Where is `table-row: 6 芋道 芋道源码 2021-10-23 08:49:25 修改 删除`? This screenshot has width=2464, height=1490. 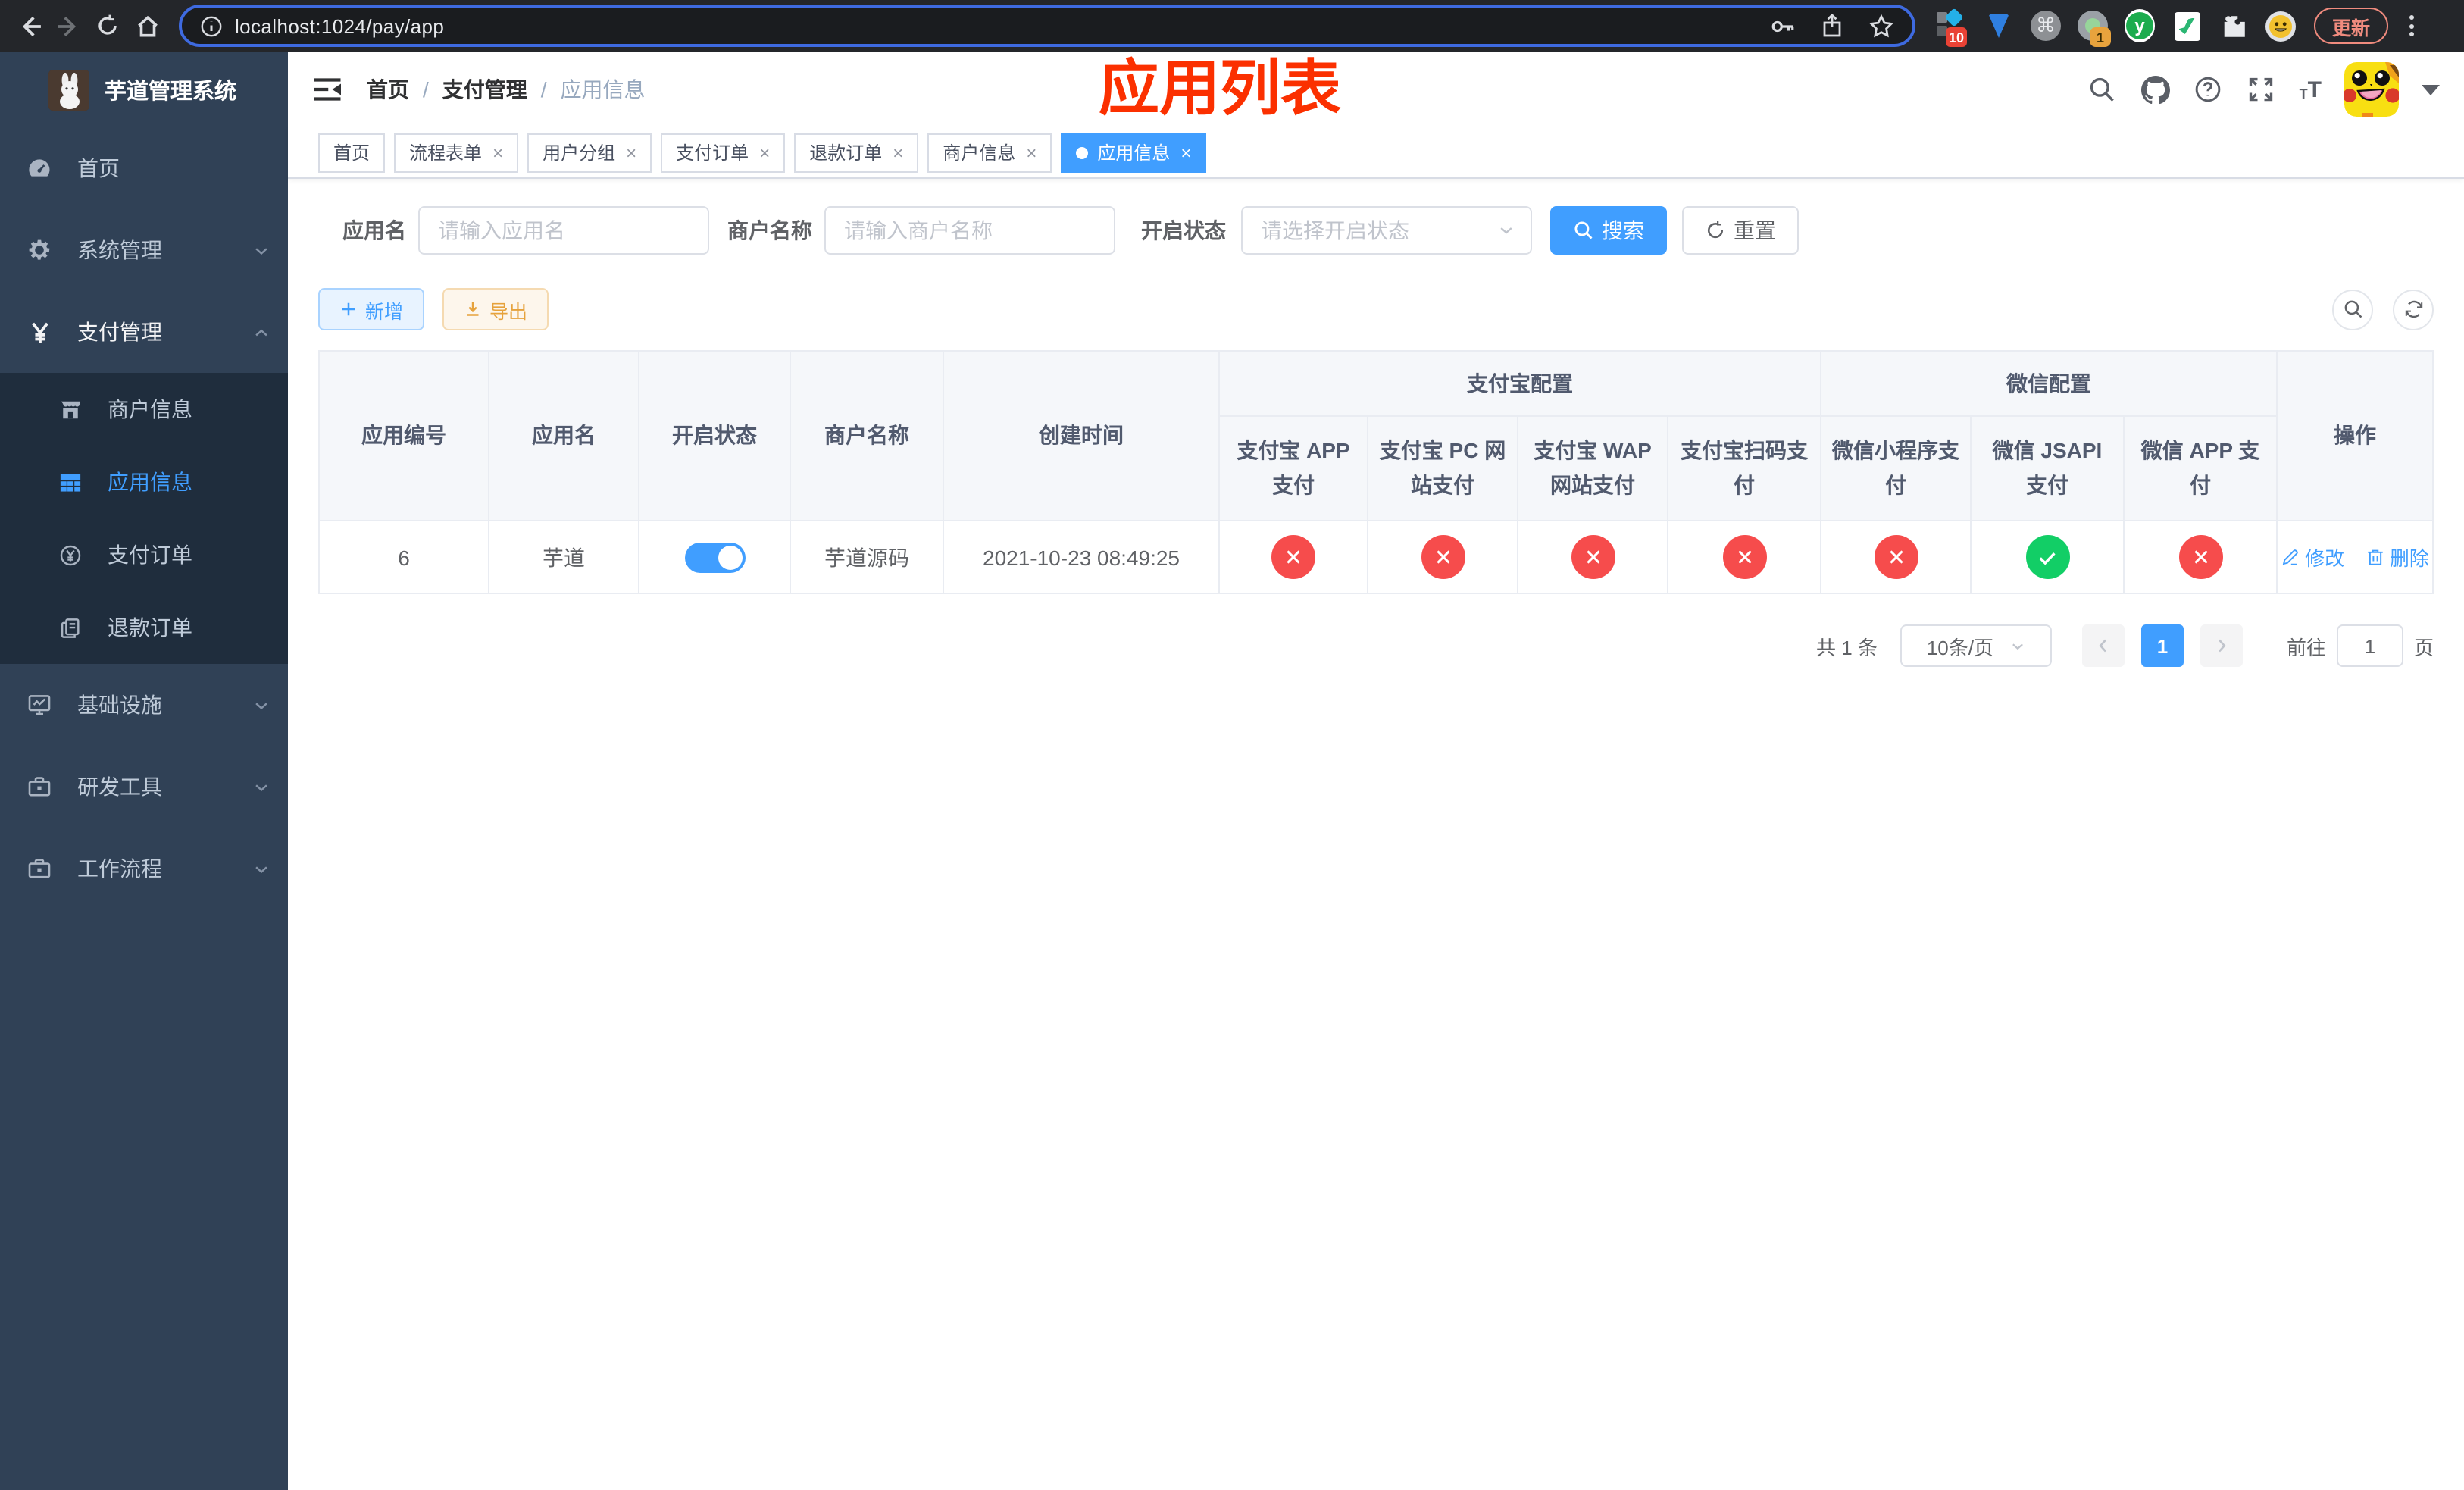
table-row: 6 芋道 芋道源码 2021-10-23 08:49:25 修改 删除 is located at coordinates (1376, 557).